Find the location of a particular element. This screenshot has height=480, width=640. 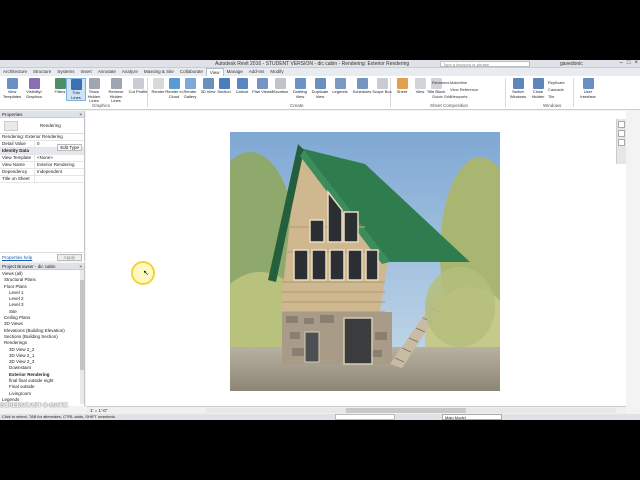

tab-structure: Structure is located at coordinates (42, 72).